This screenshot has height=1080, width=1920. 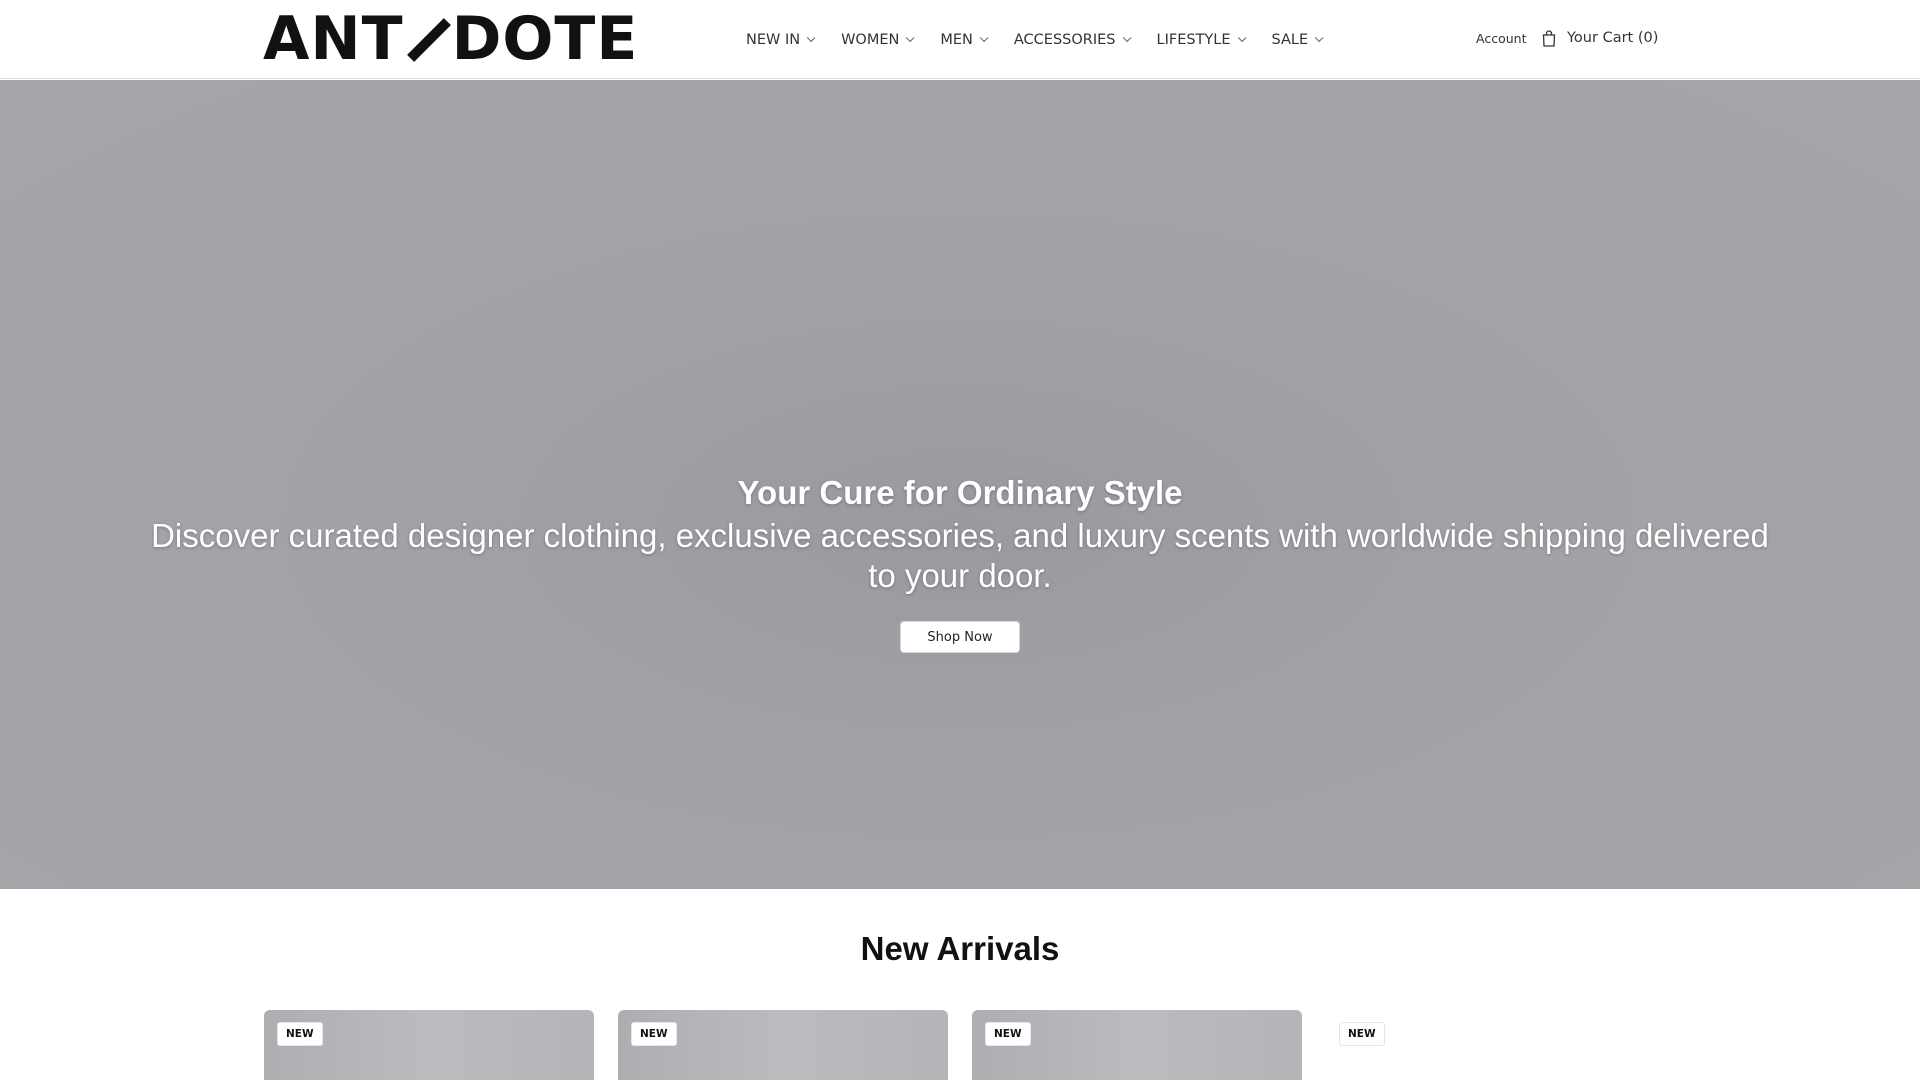 What do you see at coordinates (333, 39) in the screenshot?
I see `logo-text-ant: ANT` at bounding box center [333, 39].